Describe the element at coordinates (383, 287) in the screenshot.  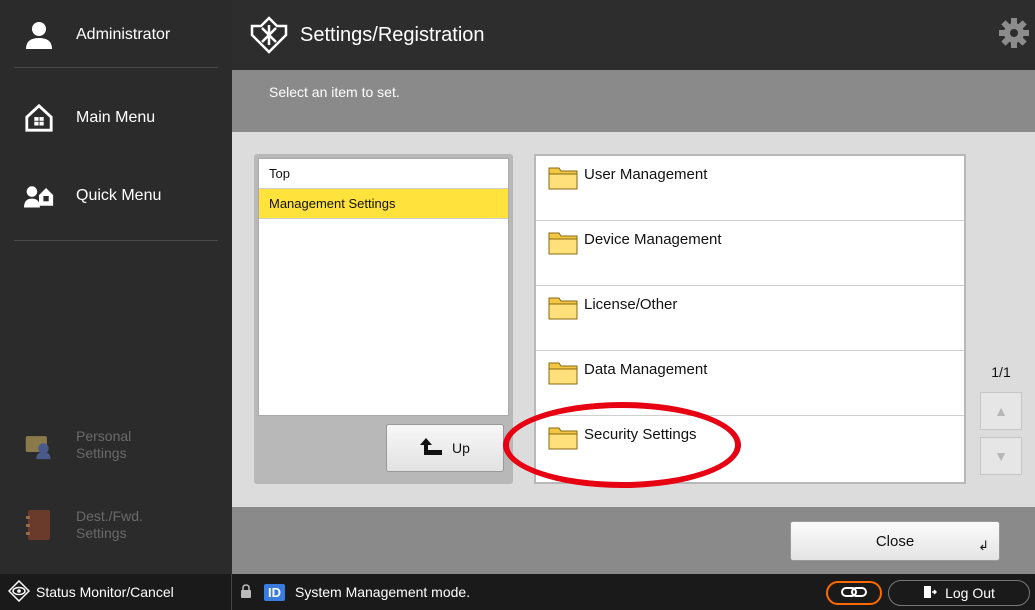
I see `tree-list: Top Management Settings` at that location.